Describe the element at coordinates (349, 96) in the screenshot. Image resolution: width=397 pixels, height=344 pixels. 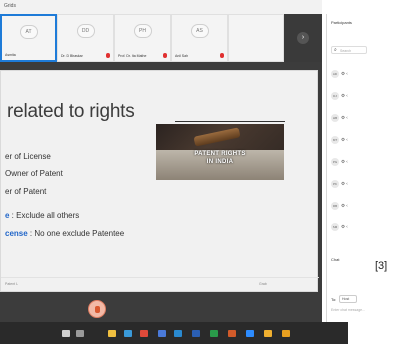
I see `participant-row: DJ ⚙ ‹` at that location.